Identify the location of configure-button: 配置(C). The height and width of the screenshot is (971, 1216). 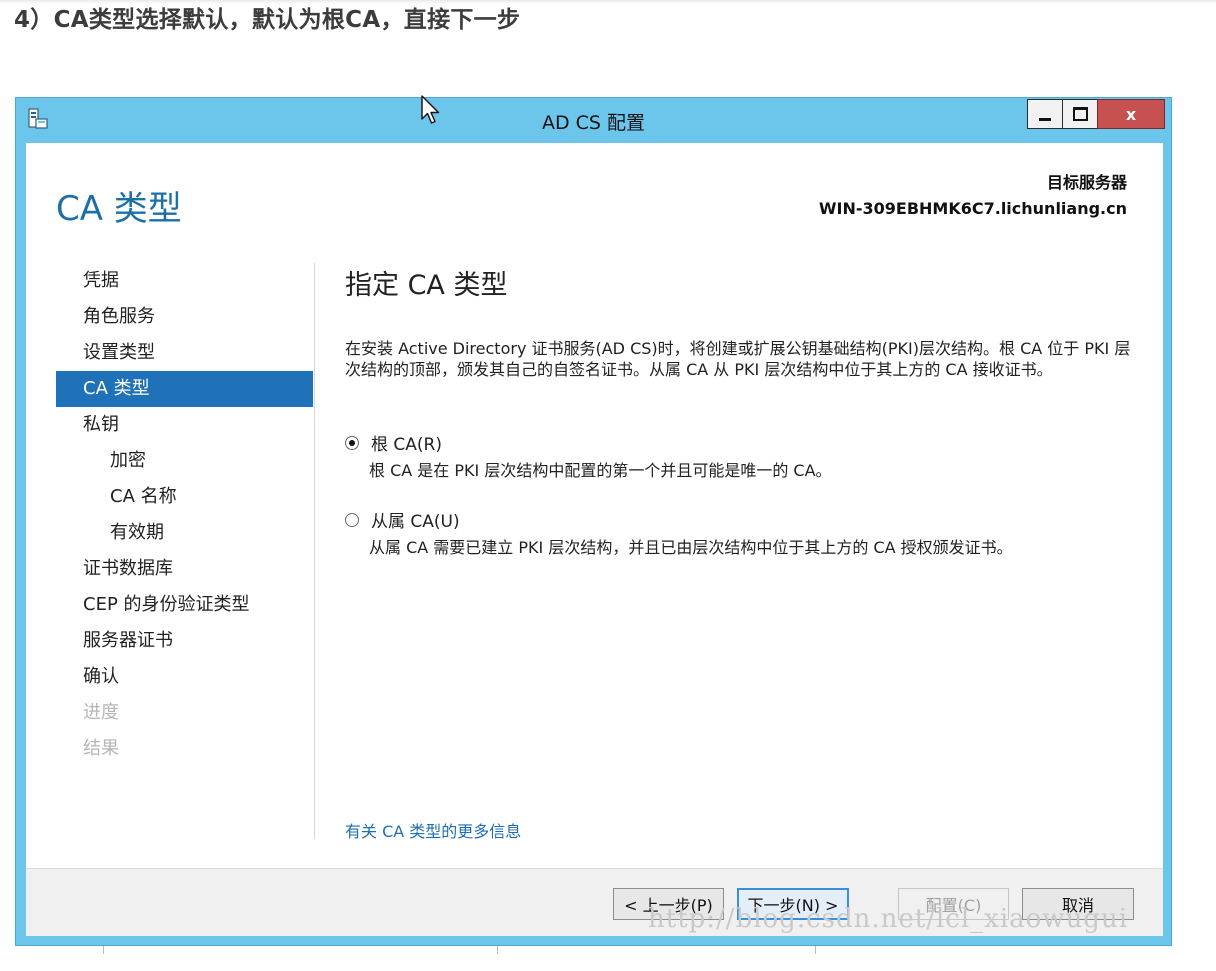
(953, 904).